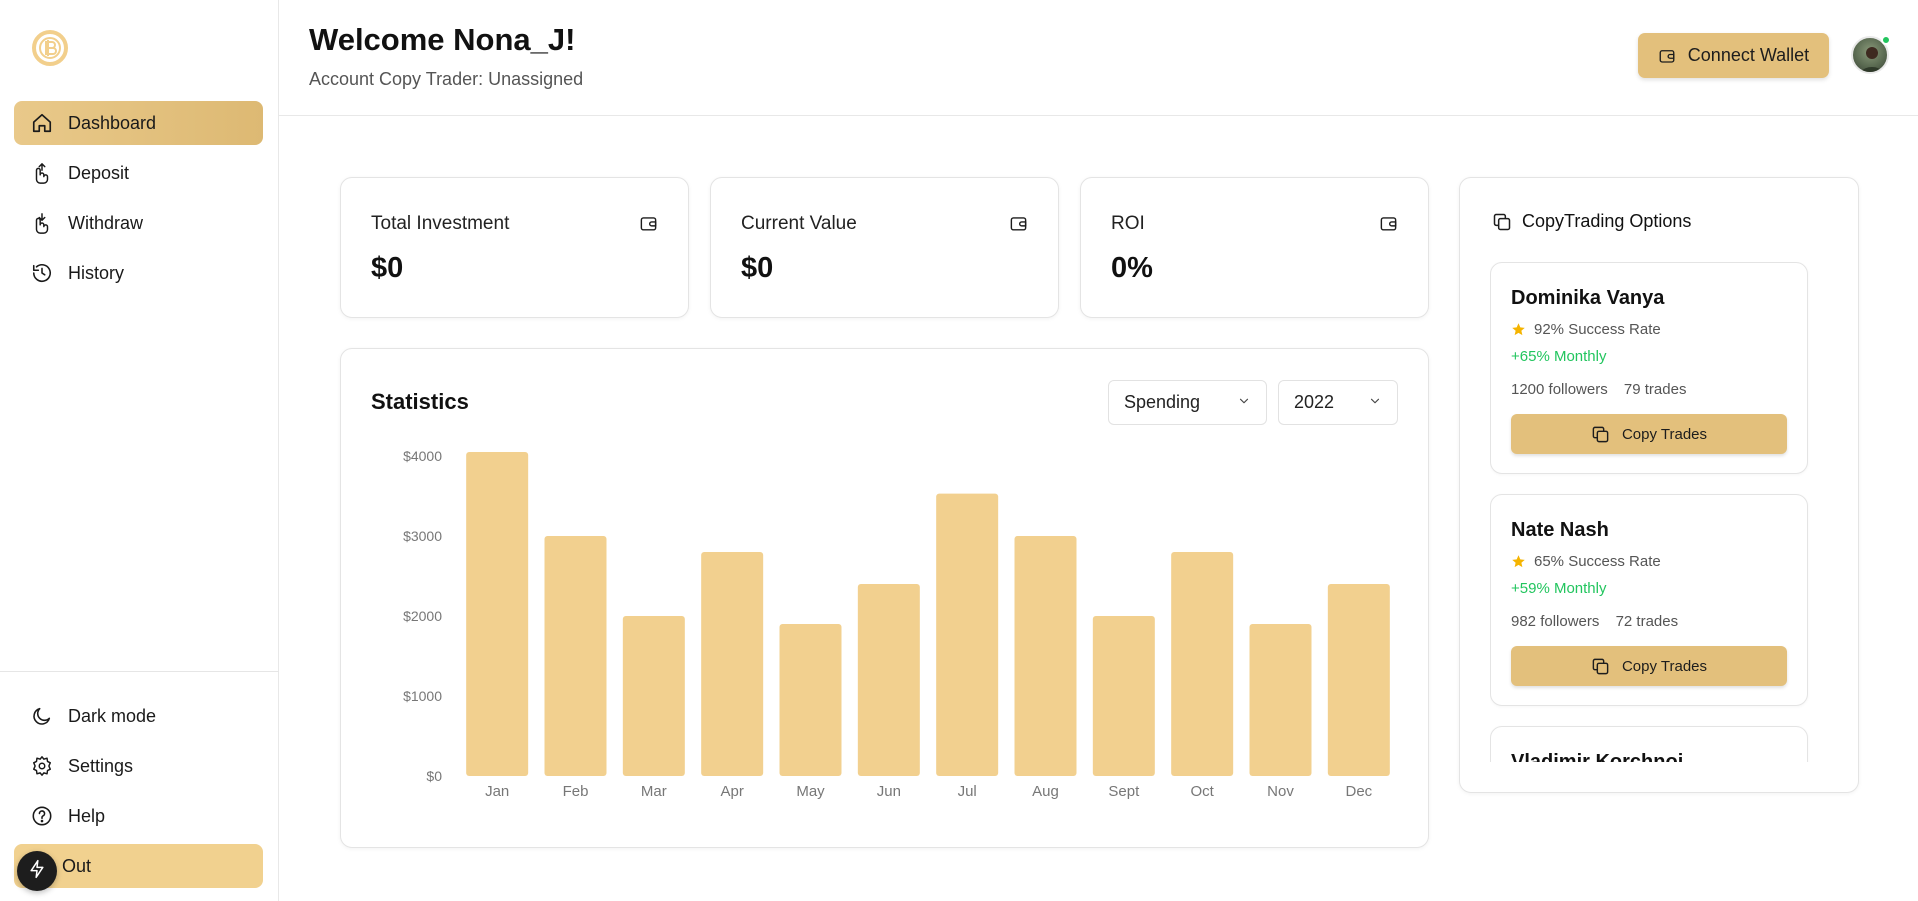  Describe the element at coordinates (1202, 791) in the screenshot. I see `x-tick-label: Oct` at that location.